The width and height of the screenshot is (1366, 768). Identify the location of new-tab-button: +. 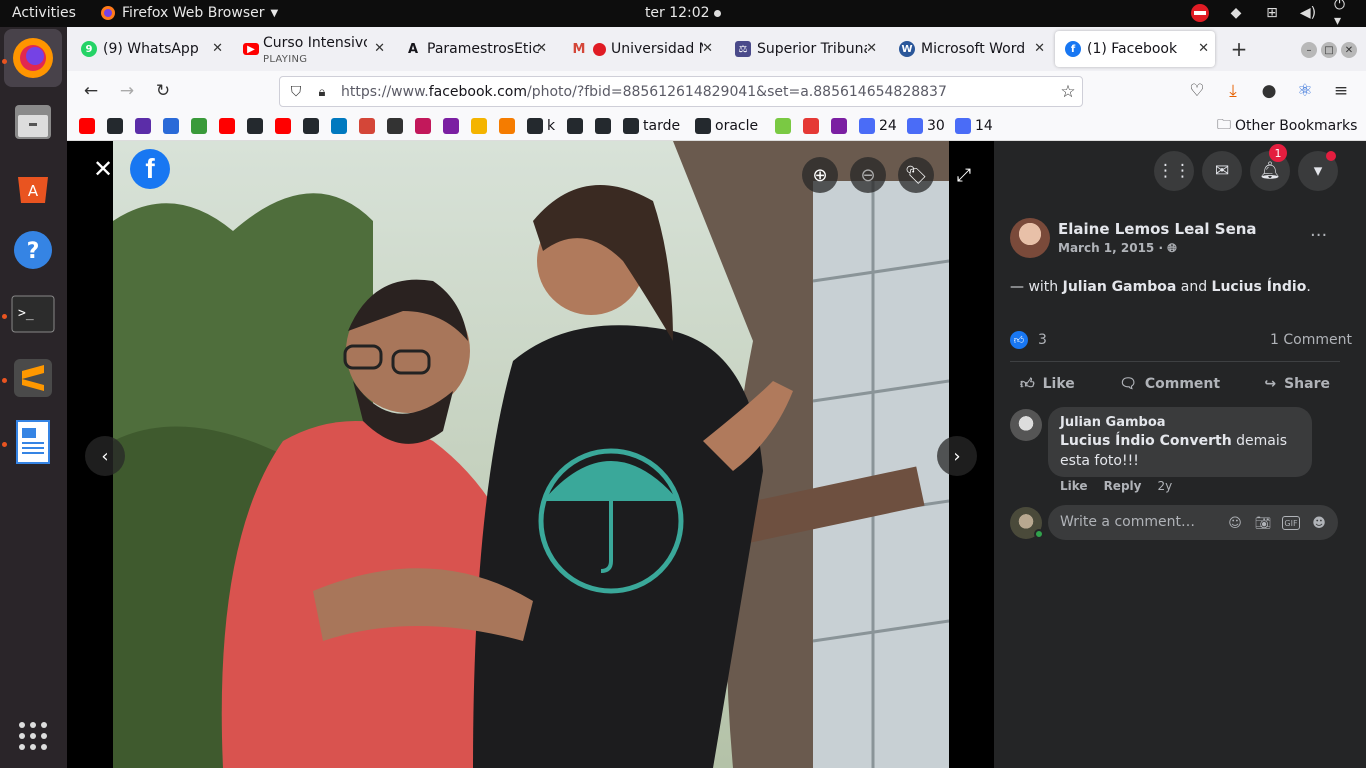
(1239, 49).